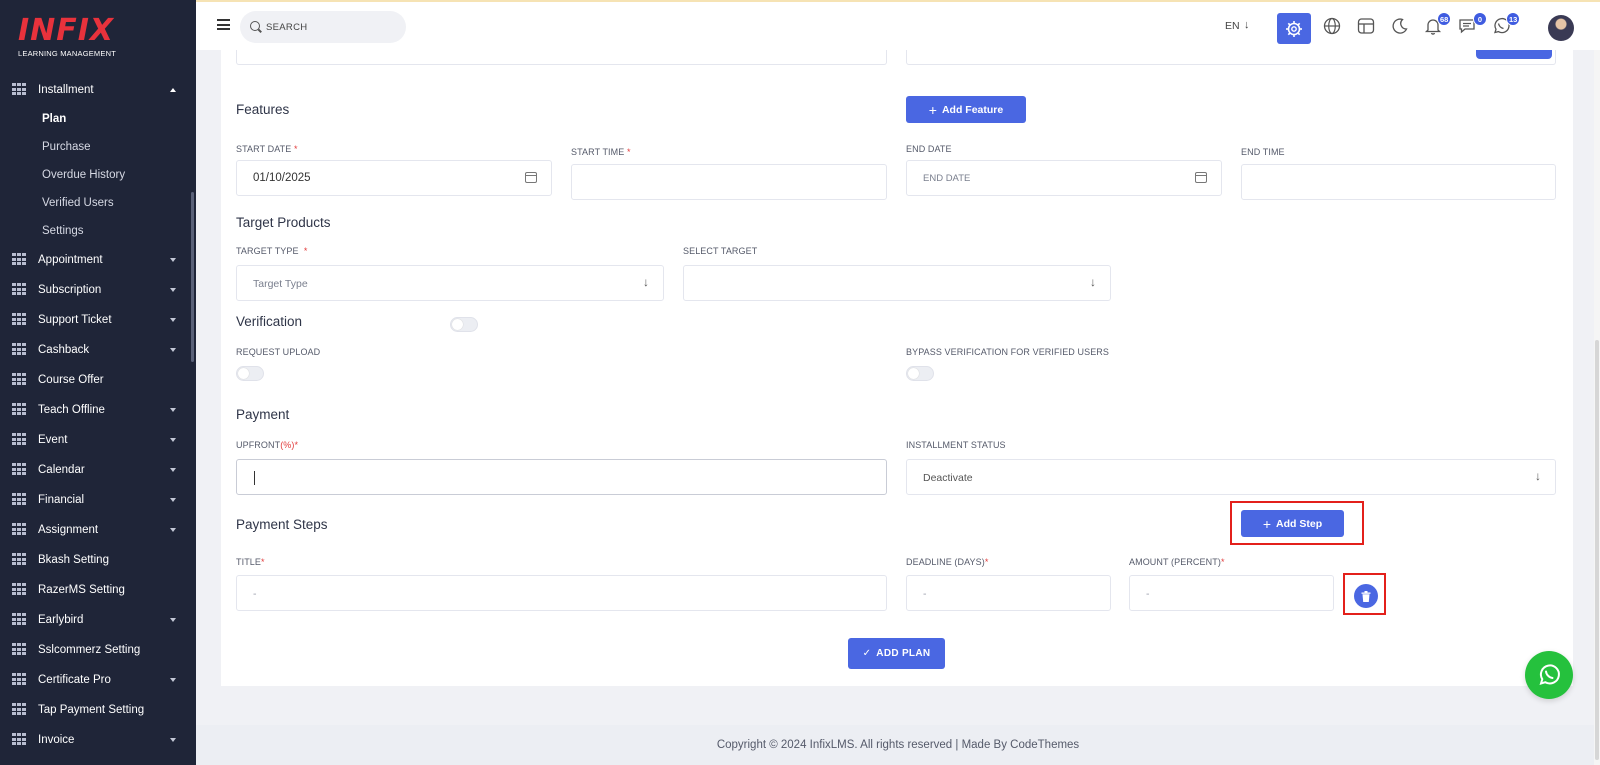 Image resolution: width=1600 pixels, height=765 pixels. Describe the element at coordinates (61, 620) in the screenshot. I see `sidebar-item-label: Earlybird` at that location.